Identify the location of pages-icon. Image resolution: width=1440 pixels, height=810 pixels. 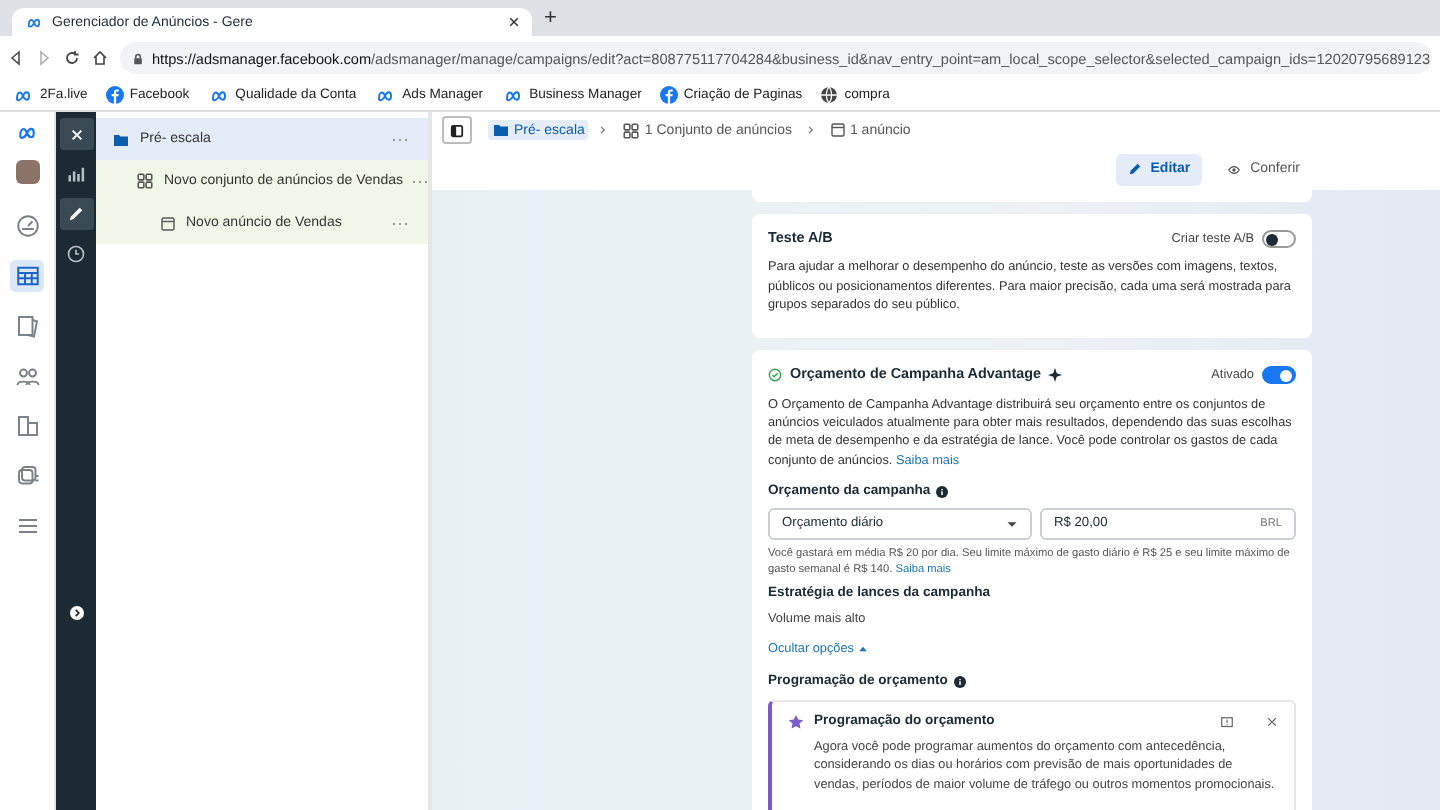
(27, 326).